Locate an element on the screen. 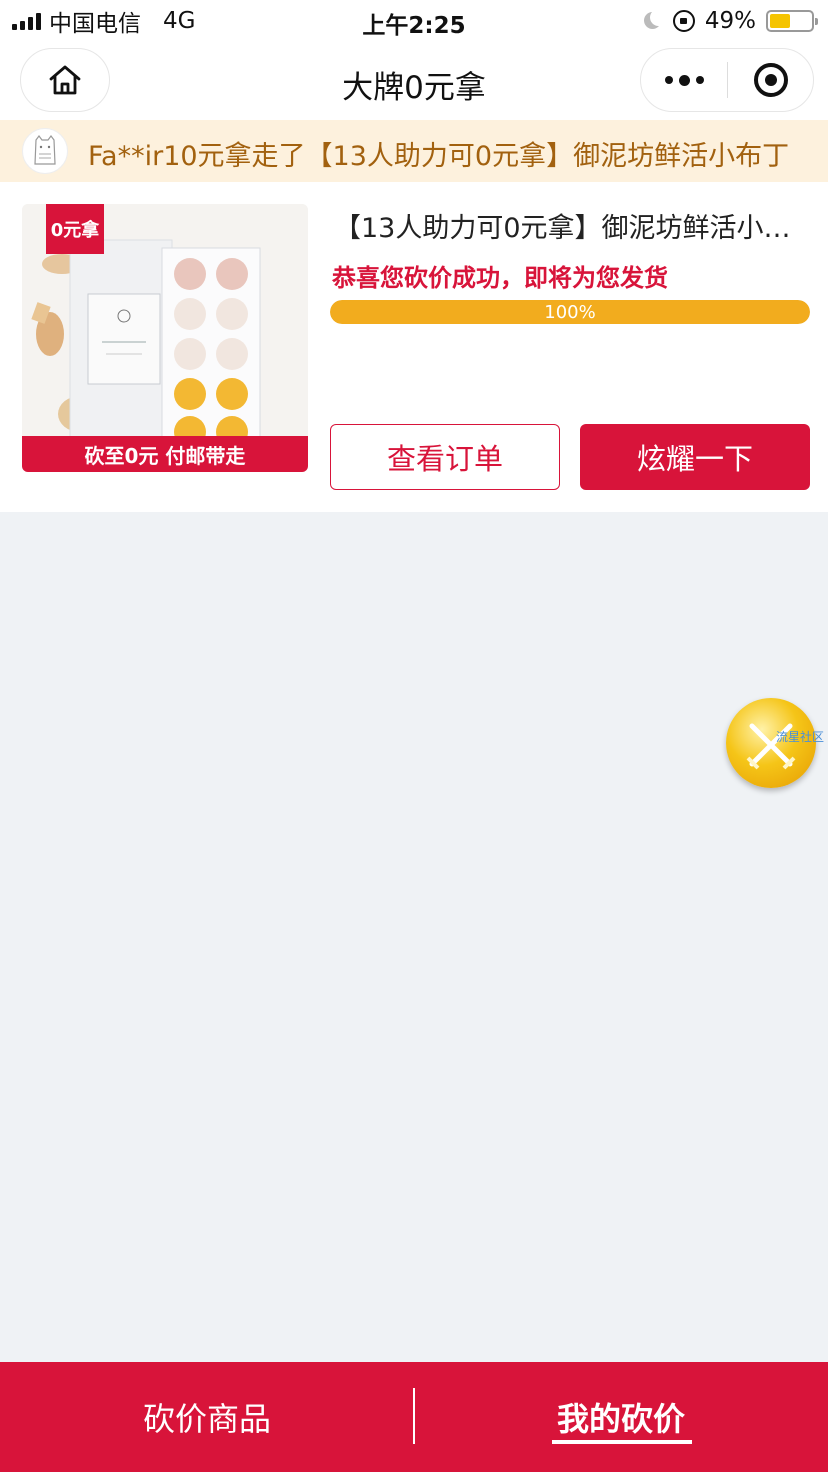 This screenshot has width=828, height=1472. view-order-button: 查看订单 is located at coordinates (445, 457).